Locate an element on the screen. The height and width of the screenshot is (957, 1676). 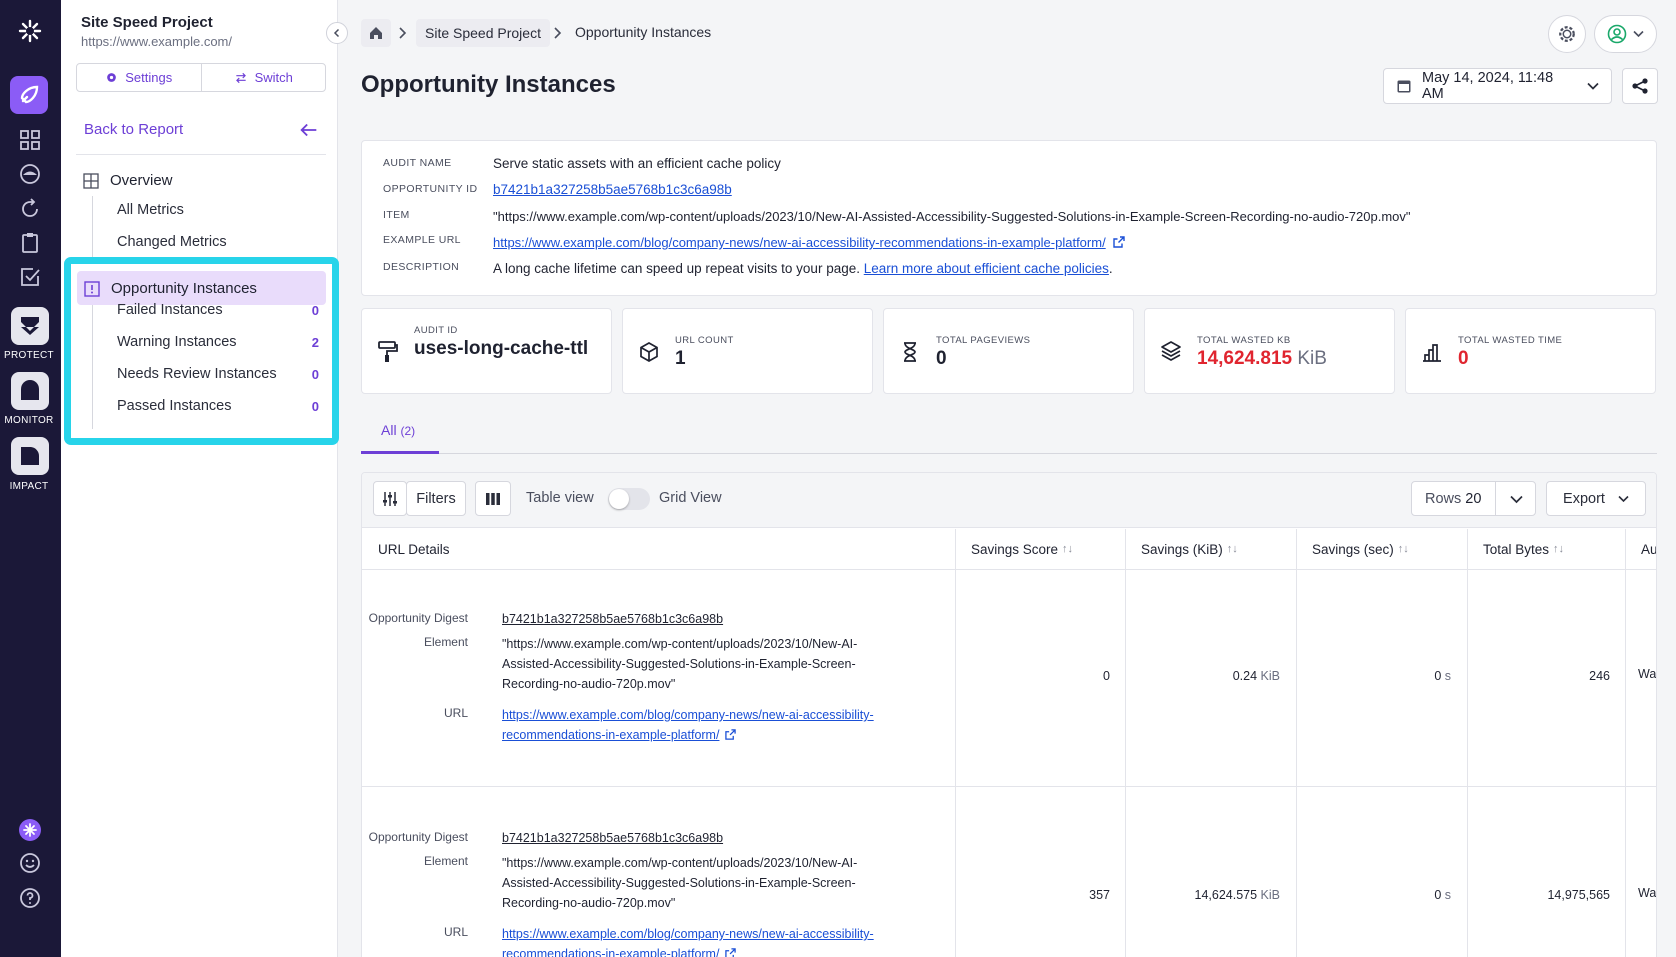
columns-icon is located at coordinates (493, 498).